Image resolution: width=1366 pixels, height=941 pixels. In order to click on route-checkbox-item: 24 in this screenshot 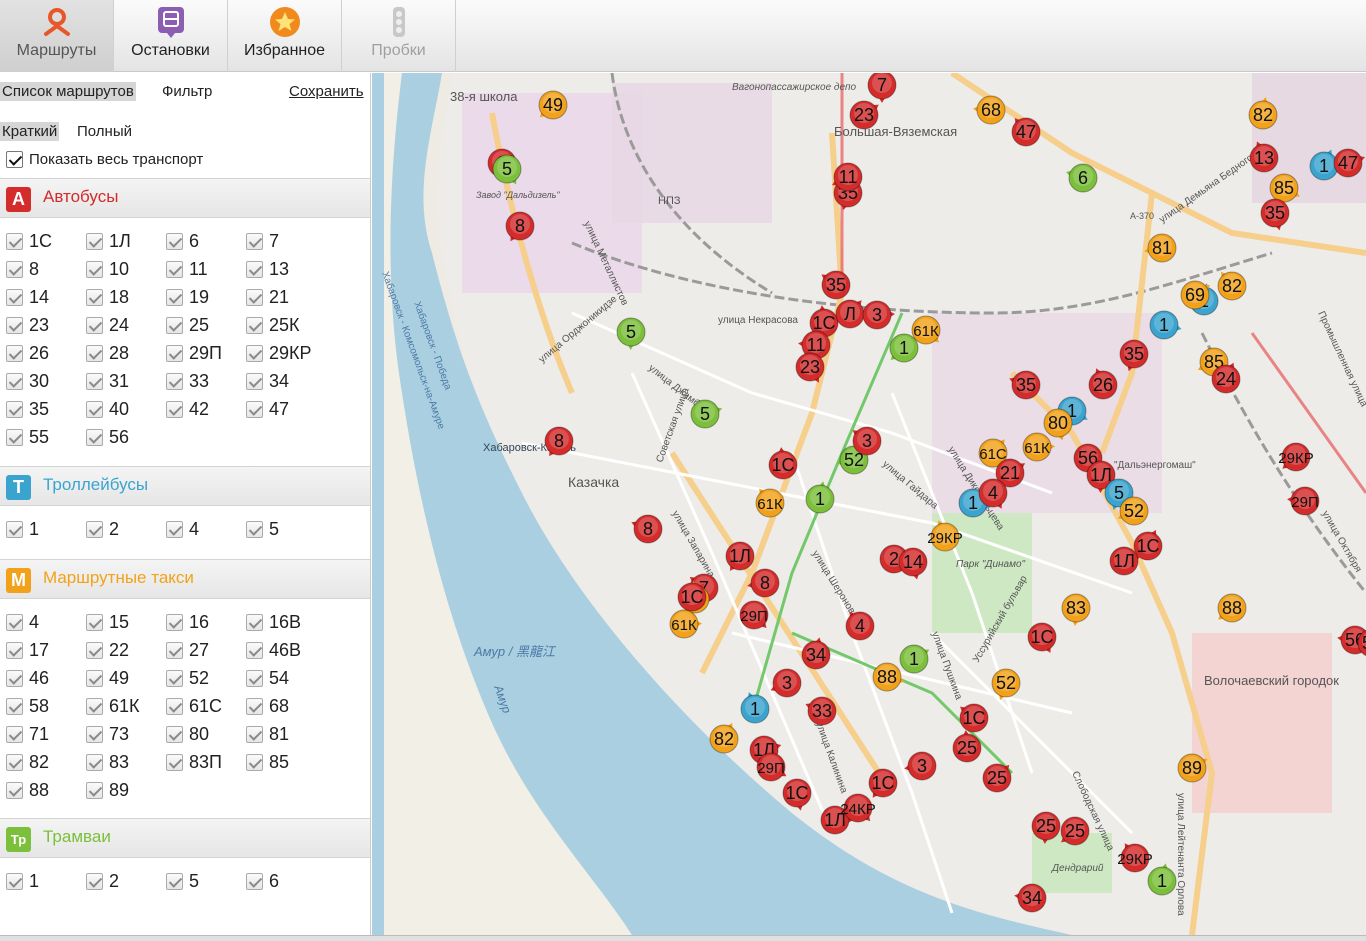, I will do `click(126, 325)`.